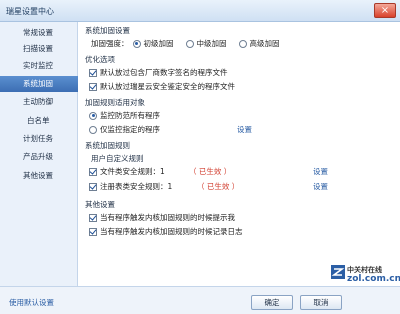  Describe the element at coordinates (200, 11) in the screenshot. I see `title-bar: 瑞星设置中心 ×` at that location.